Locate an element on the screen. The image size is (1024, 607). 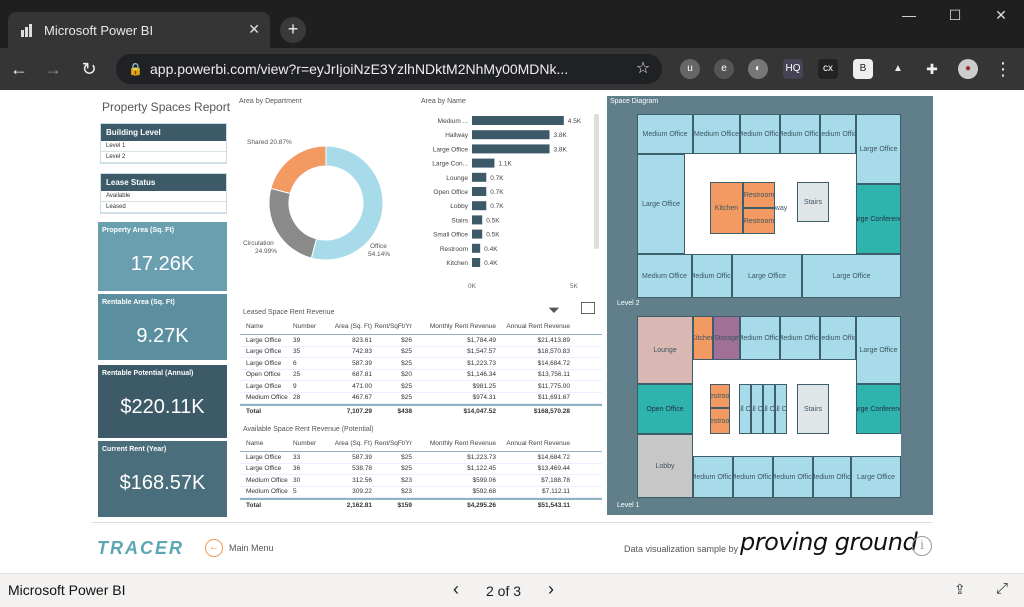
room: way is located at coordinates (781, 208).